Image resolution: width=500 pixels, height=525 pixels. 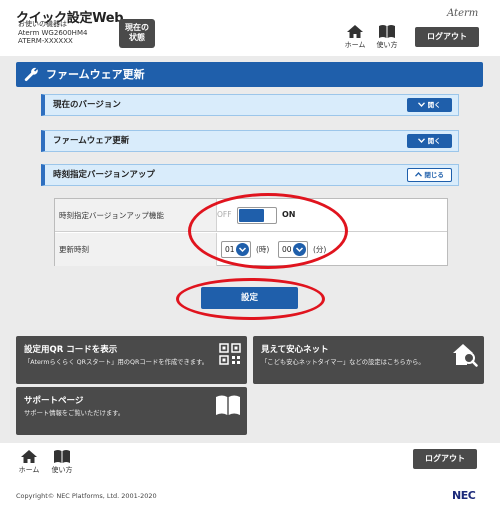 What do you see at coordinates (31, 74) in the screenshot?
I see `wrench-icon` at bounding box center [31, 74].